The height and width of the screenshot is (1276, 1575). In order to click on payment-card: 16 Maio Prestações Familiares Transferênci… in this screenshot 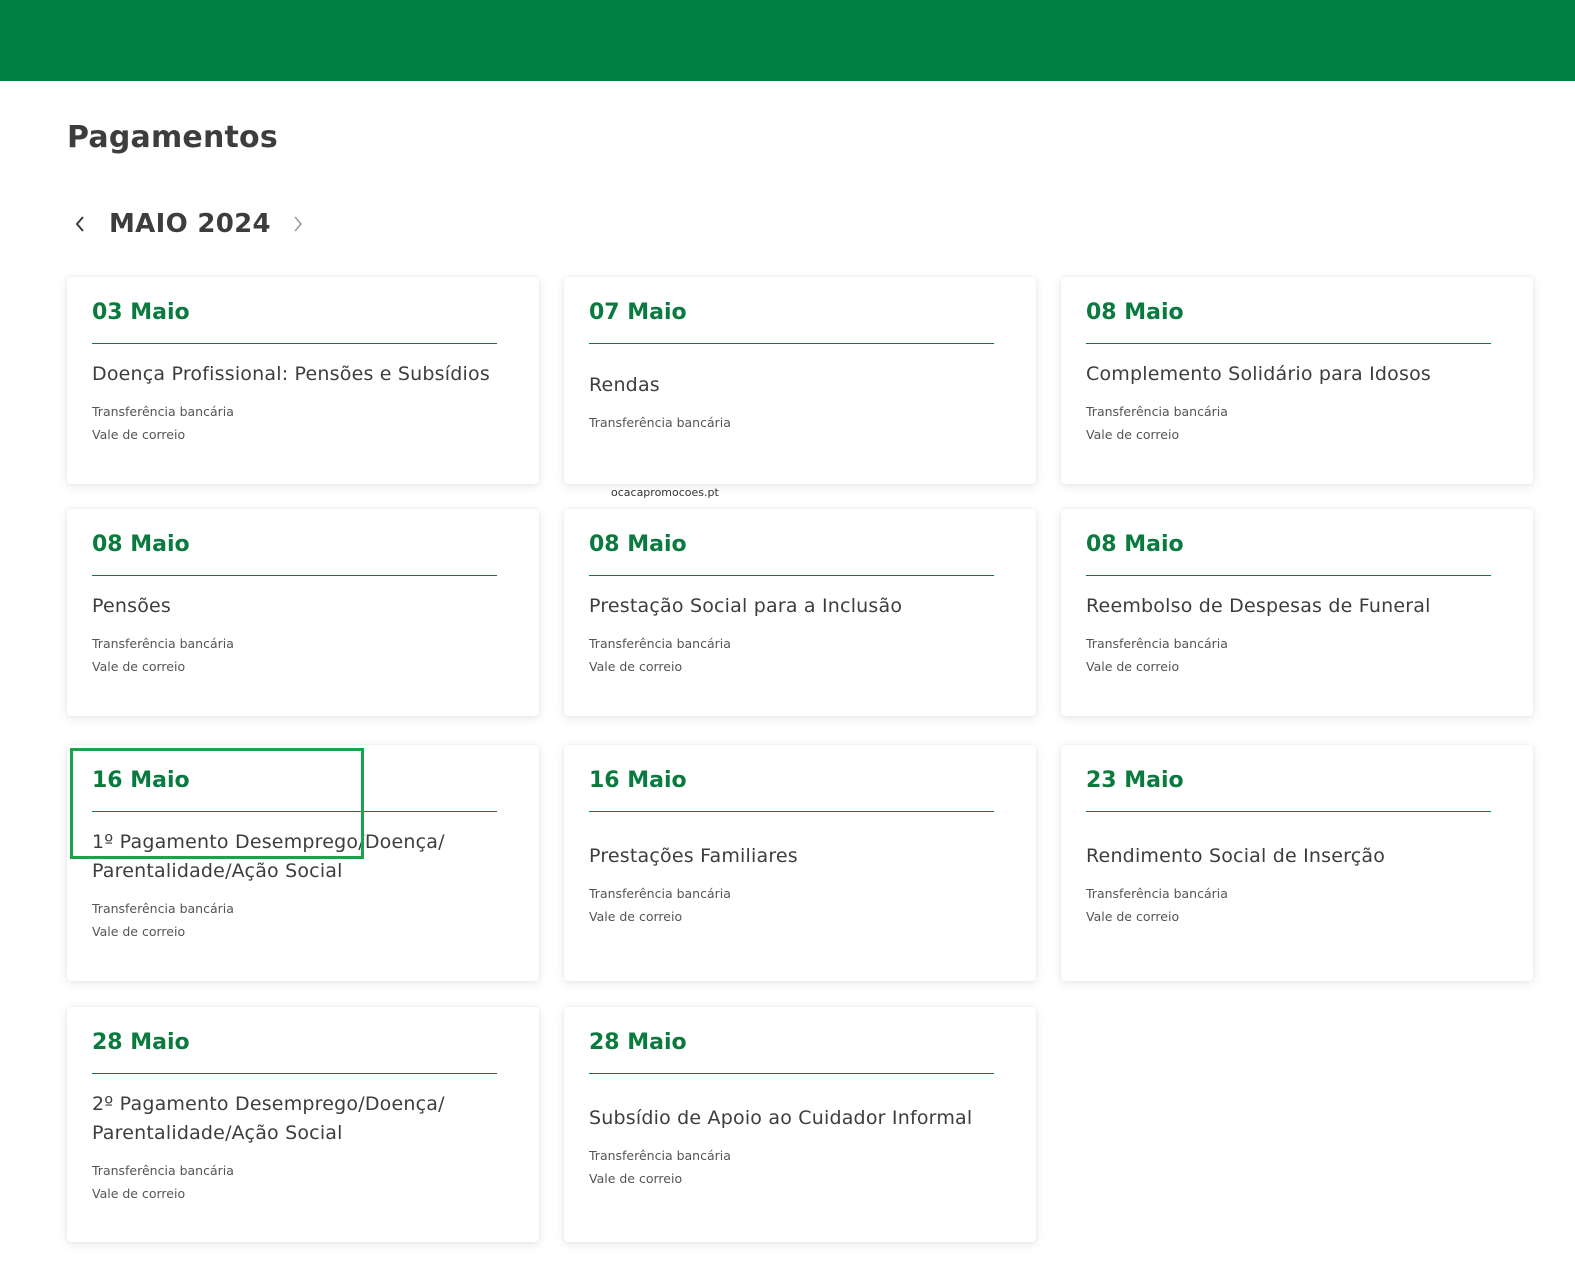, I will do `click(800, 863)`.